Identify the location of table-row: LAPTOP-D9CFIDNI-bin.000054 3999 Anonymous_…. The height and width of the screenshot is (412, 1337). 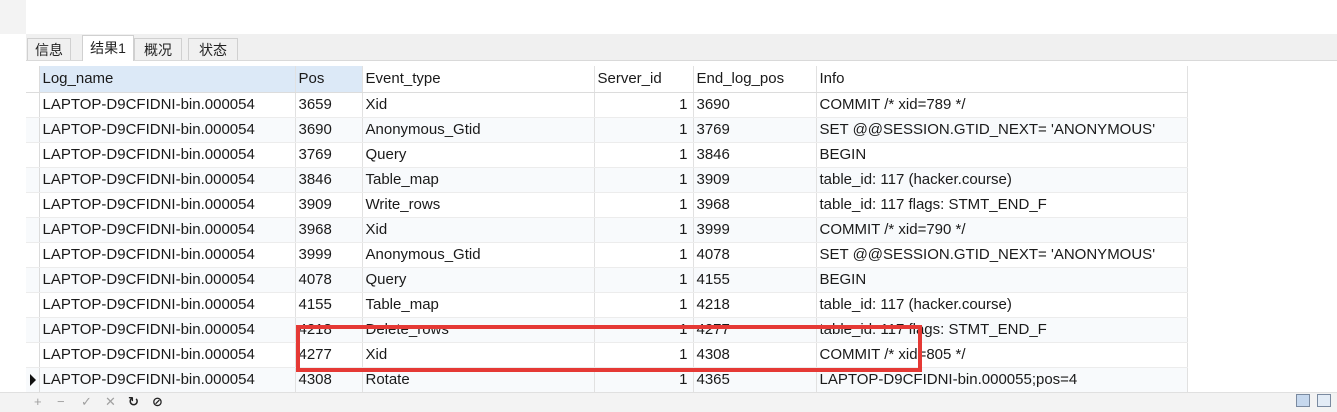
(607, 255).